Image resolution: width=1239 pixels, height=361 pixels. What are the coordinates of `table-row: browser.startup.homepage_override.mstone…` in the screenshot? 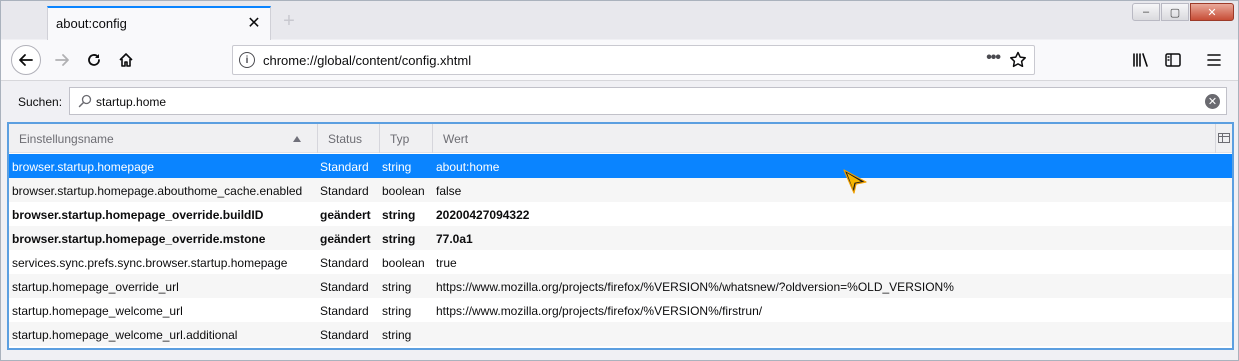 It's located at (620, 238).